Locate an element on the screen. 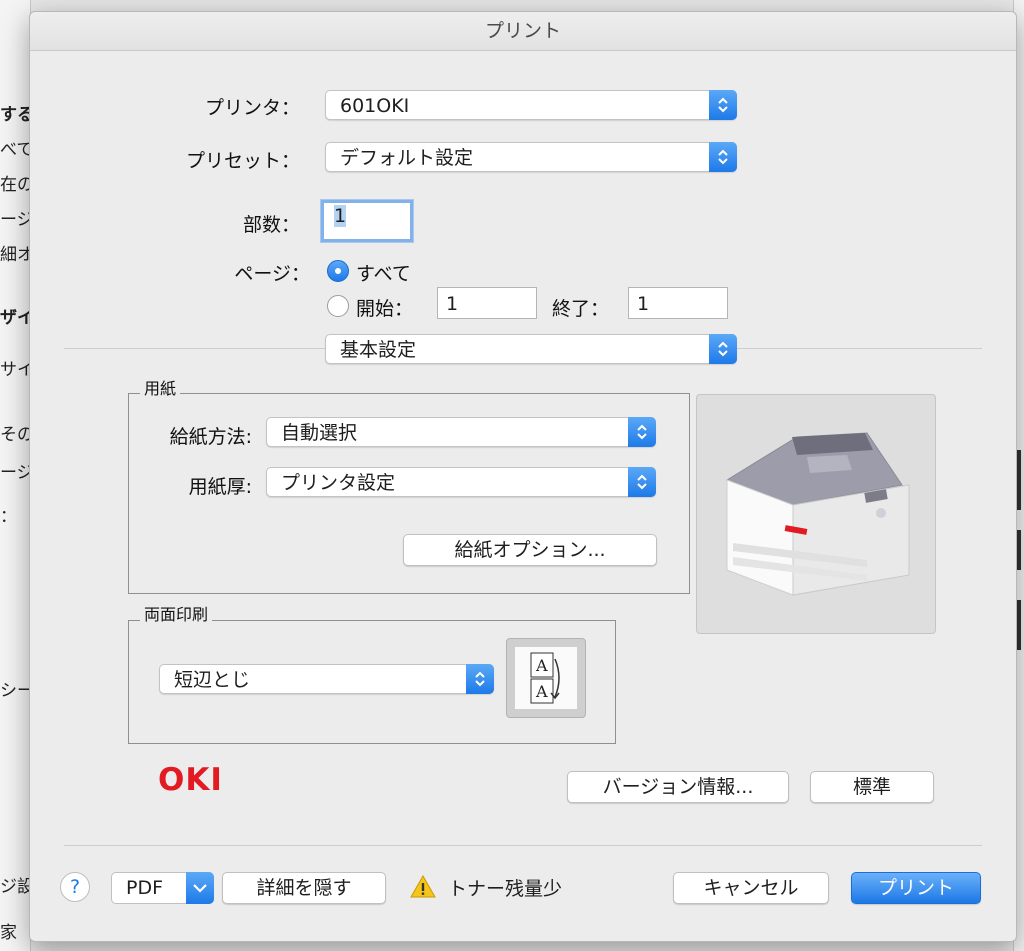 The width and height of the screenshot is (1024, 951). print-button: プリント is located at coordinates (916, 888).